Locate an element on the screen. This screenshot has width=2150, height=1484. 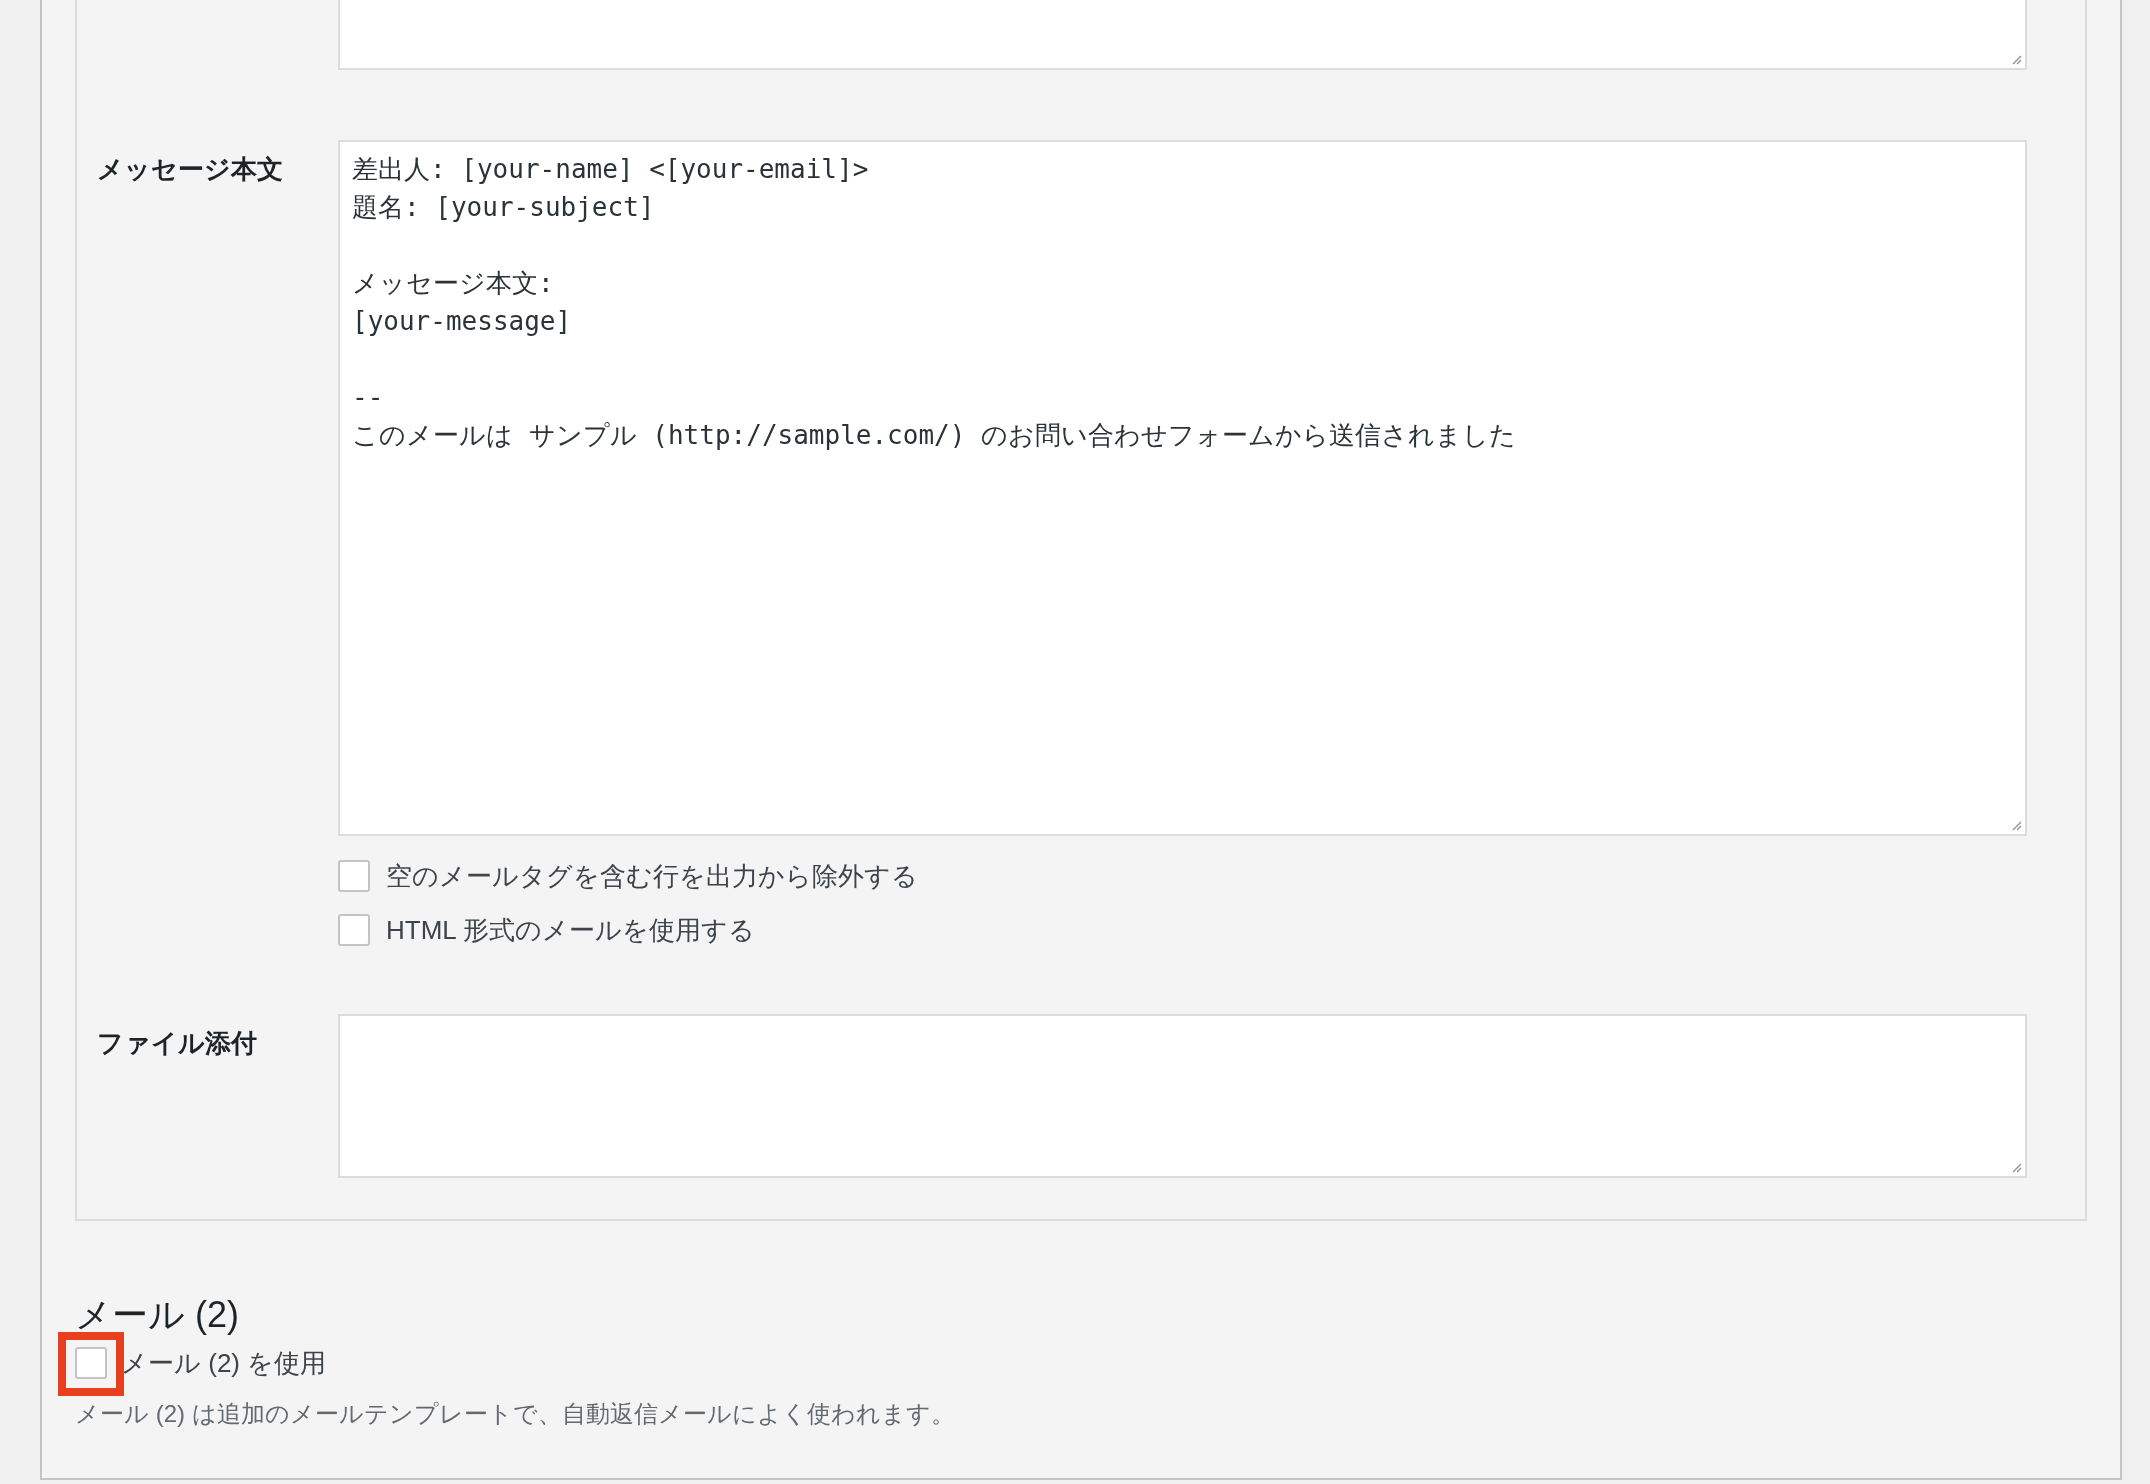
field-label: メッセージ本文 is located at coordinates (190, 169).